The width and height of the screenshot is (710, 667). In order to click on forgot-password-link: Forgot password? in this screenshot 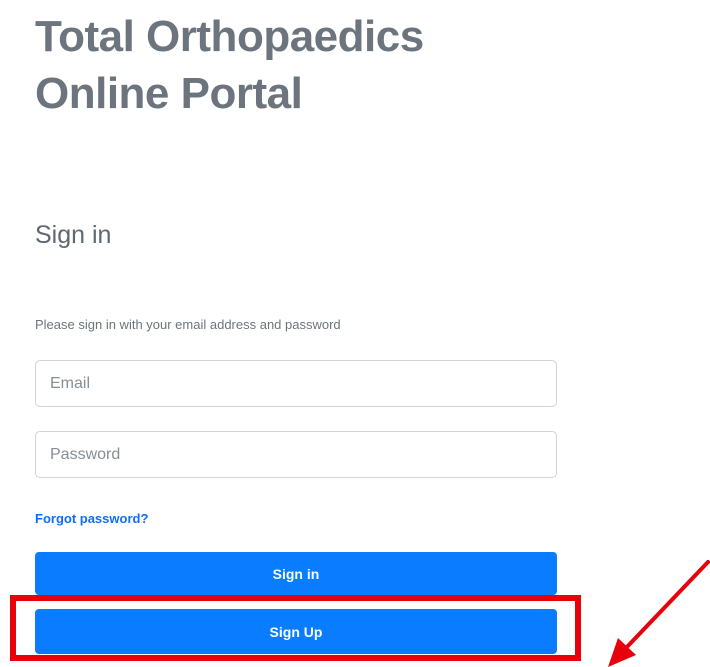, I will do `click(91, 519)`.